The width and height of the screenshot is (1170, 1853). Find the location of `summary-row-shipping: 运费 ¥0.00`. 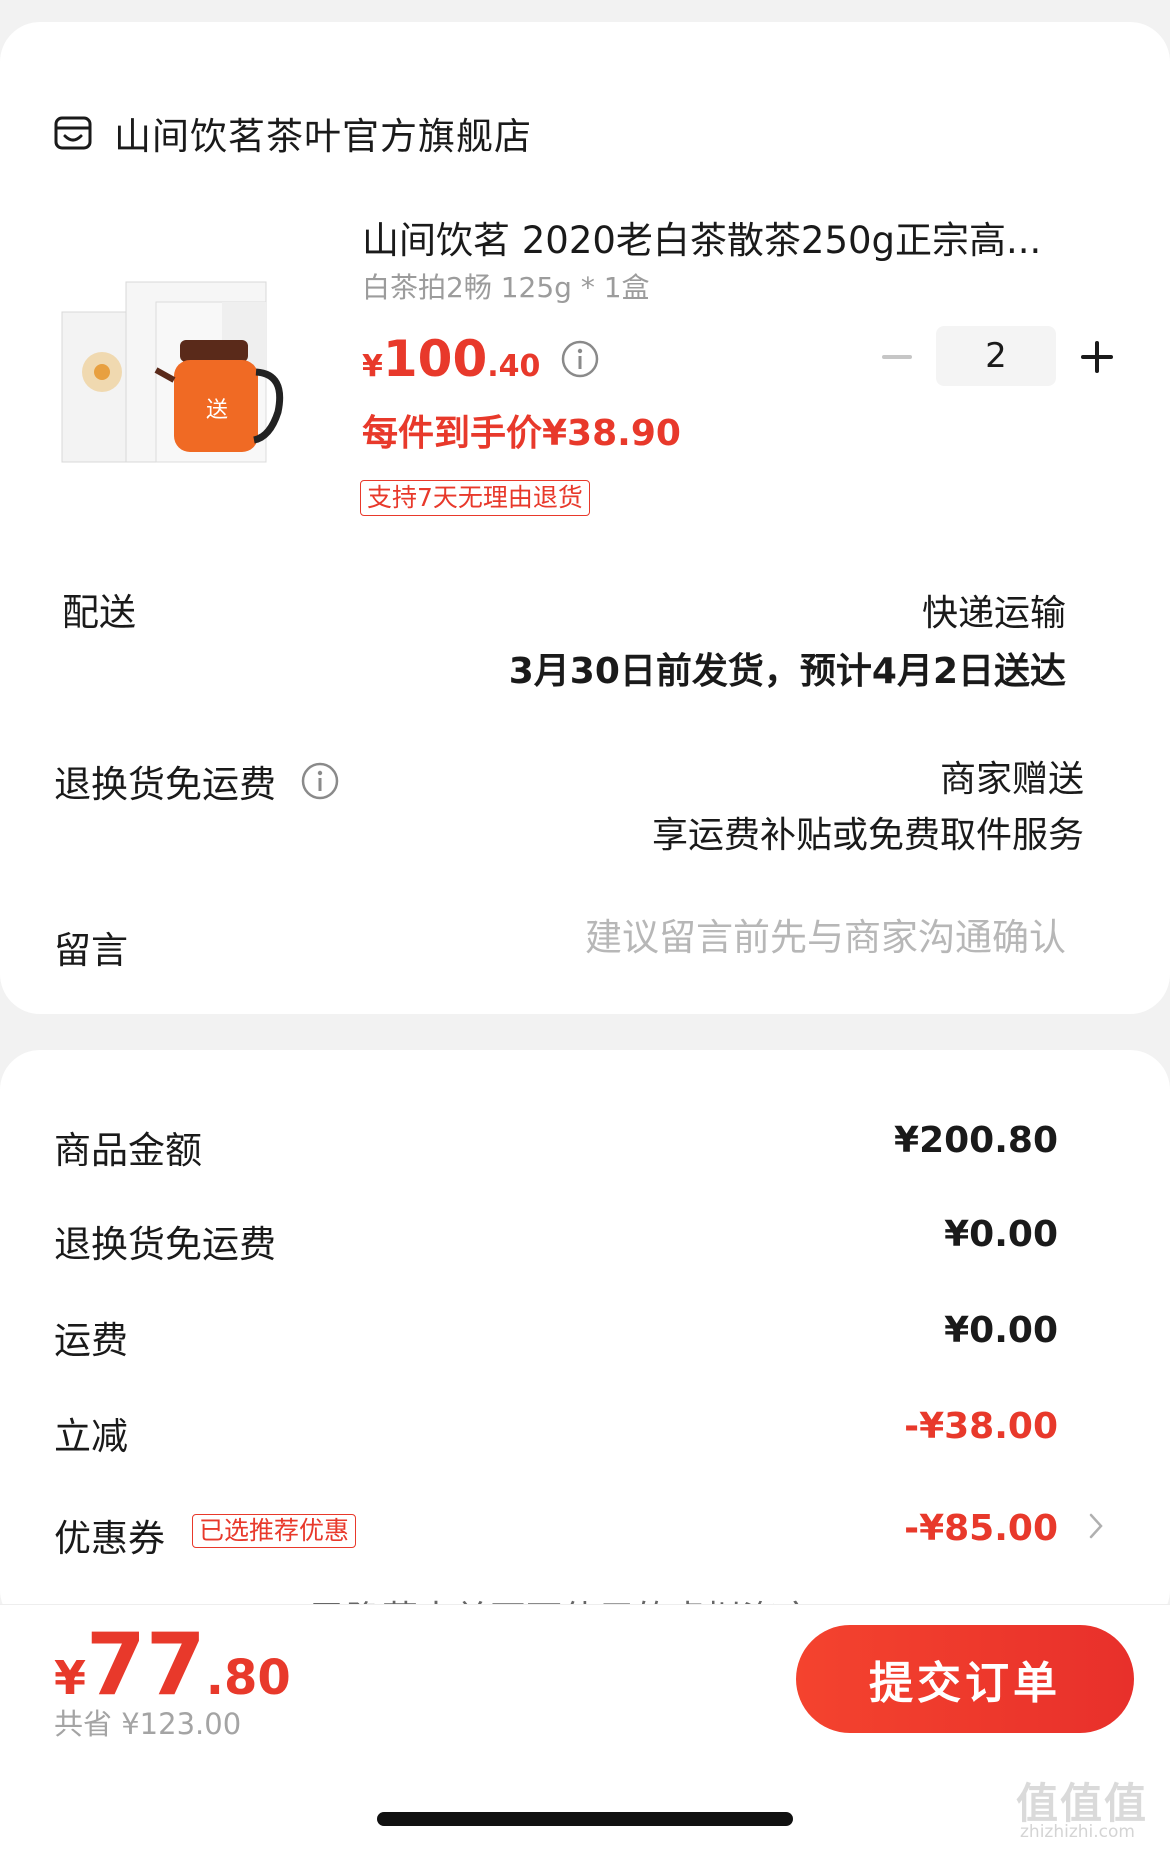

summary-row-shipping: 运费 ¥0.00 is located at coordinates (556, 1336).